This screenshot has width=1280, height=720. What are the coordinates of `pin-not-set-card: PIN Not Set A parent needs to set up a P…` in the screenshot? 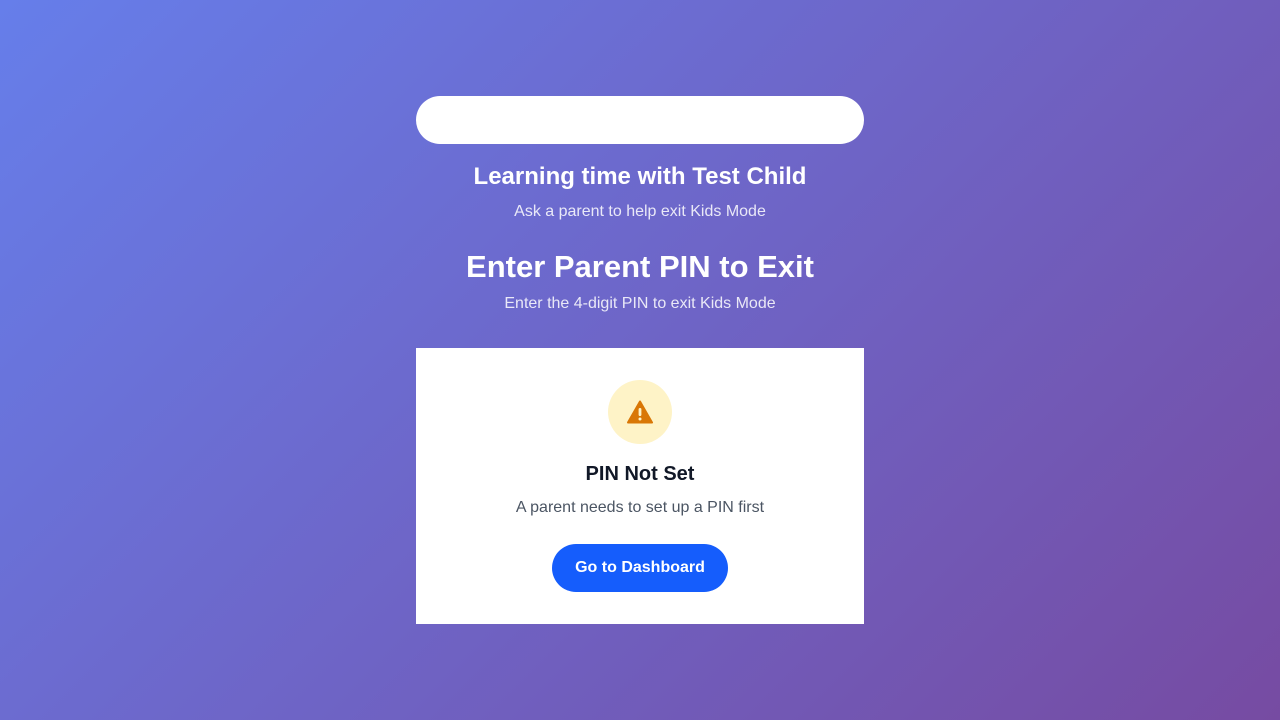 It's located at (640, 486).